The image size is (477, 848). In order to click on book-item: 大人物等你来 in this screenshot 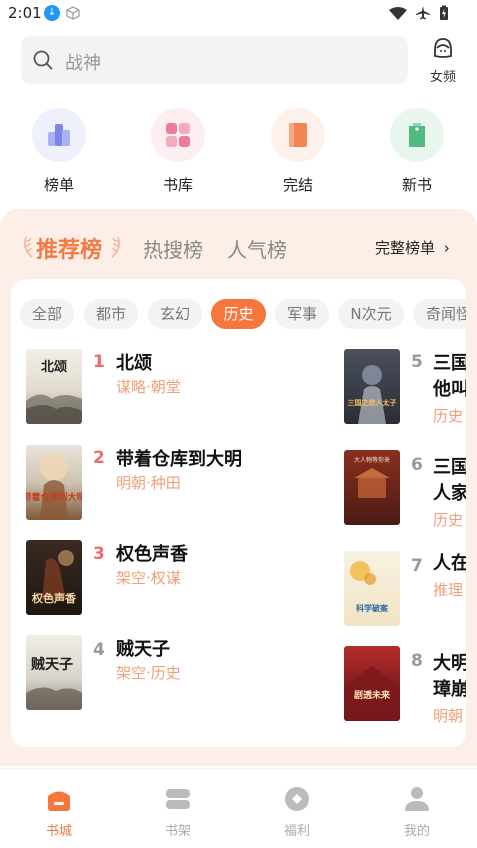, I will do `click(372, 487)`.